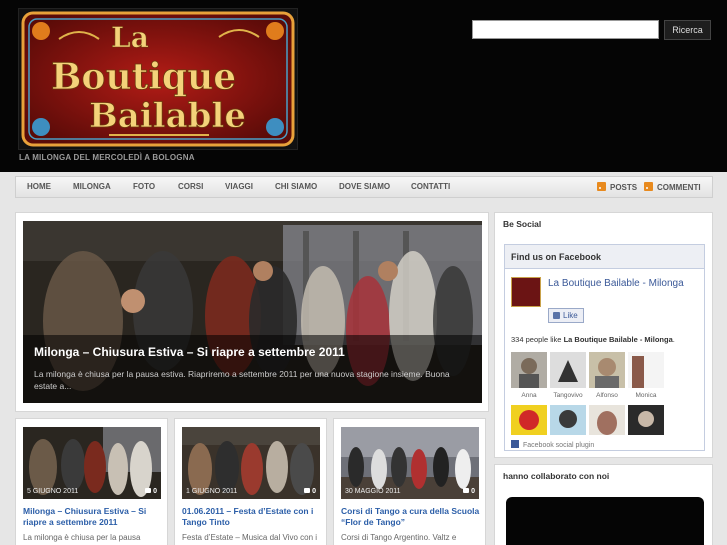  Describe the element at coordinates (92, 186) in the screenshot. I see `nav-item-milonga: MILONGA` at that location.